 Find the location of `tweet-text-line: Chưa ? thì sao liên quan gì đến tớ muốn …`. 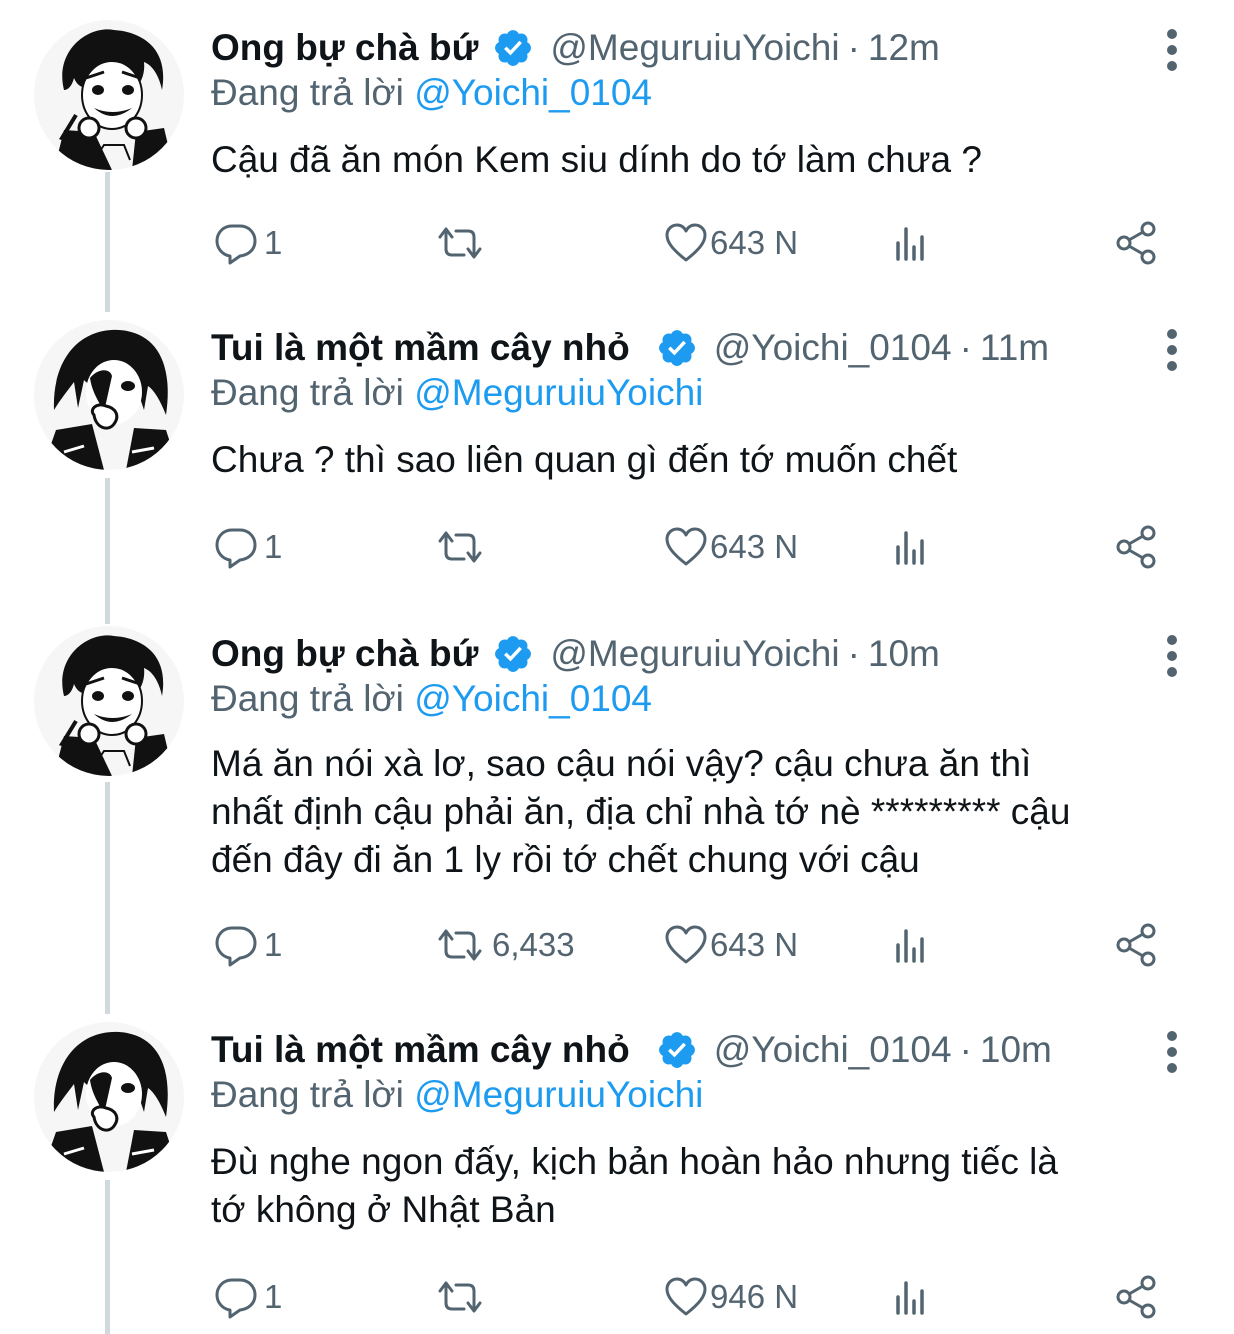

tweet-text-line: Chưa ? thì sao liên quan gì đến tớ muốn … is located at coordinates (584, 459).